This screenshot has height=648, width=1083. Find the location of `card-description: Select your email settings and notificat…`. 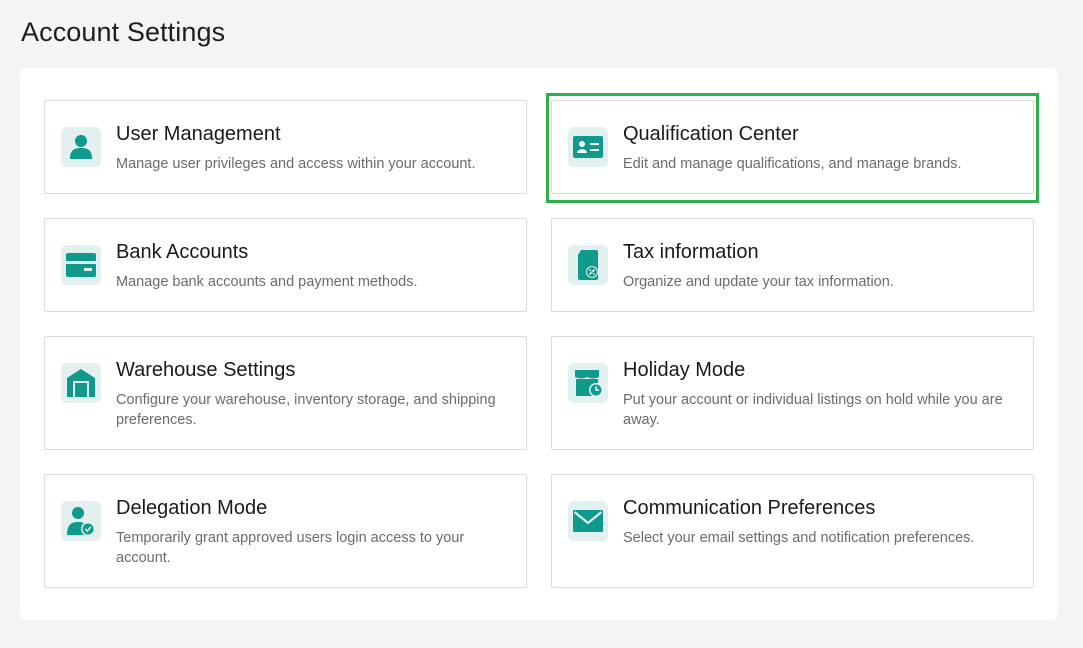

card-description: Select your email settings and notificat… is located at coordinates (799, 538).